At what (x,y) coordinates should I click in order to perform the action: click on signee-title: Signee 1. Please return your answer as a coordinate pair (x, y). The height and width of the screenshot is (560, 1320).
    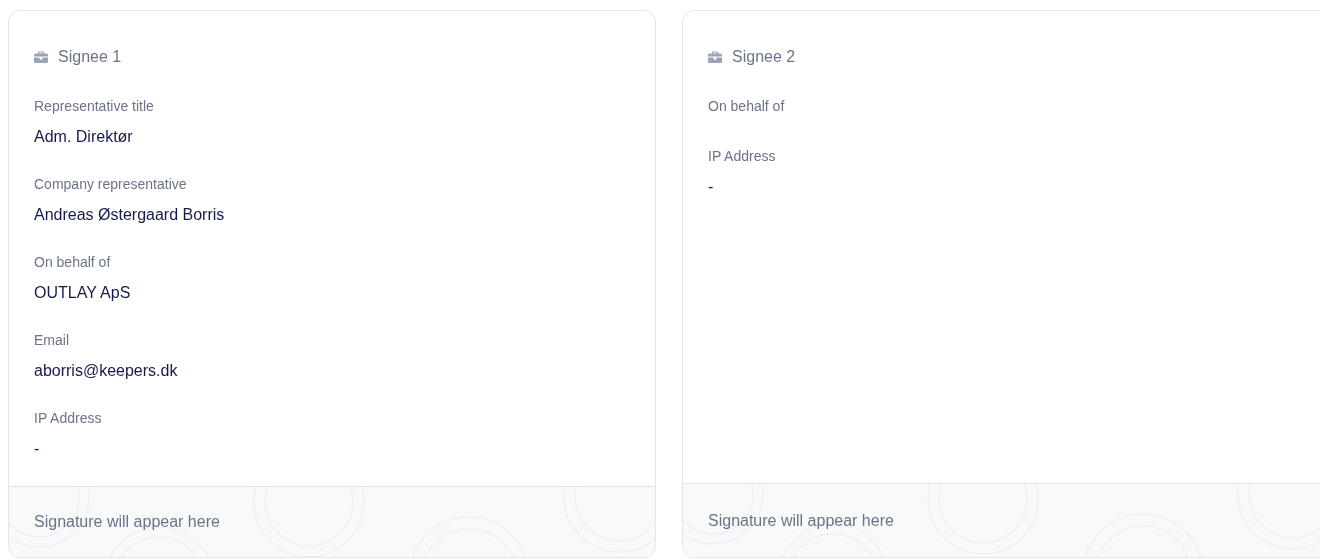
    Looking at the image, I should click on (90, 57).